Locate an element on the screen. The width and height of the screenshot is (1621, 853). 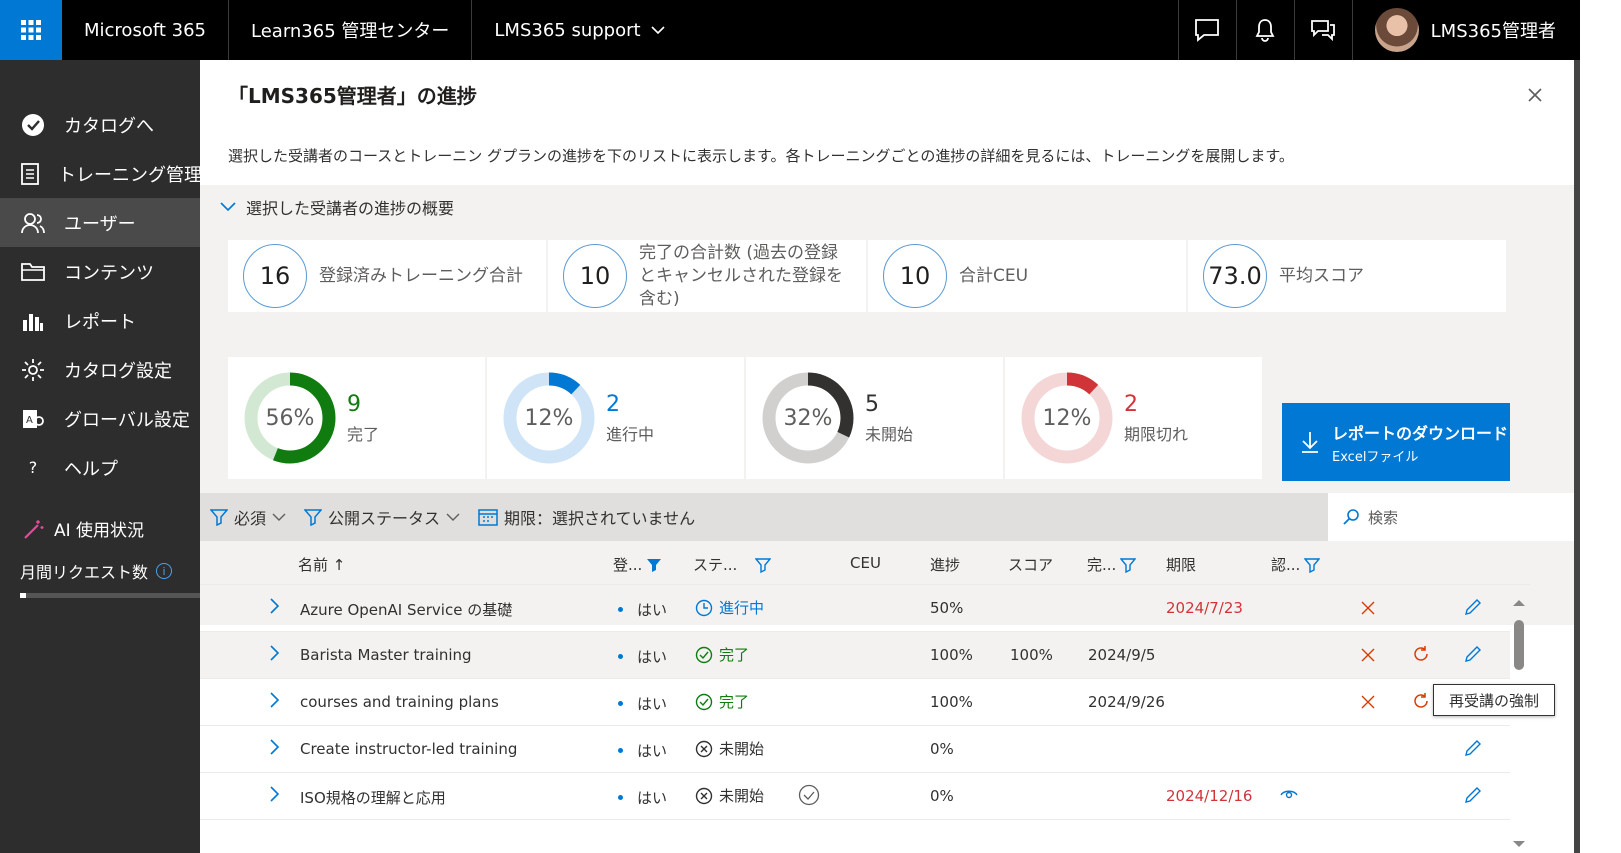
training-name-text: ISO規格の理解と応用 is located at coordinates (373, 798).